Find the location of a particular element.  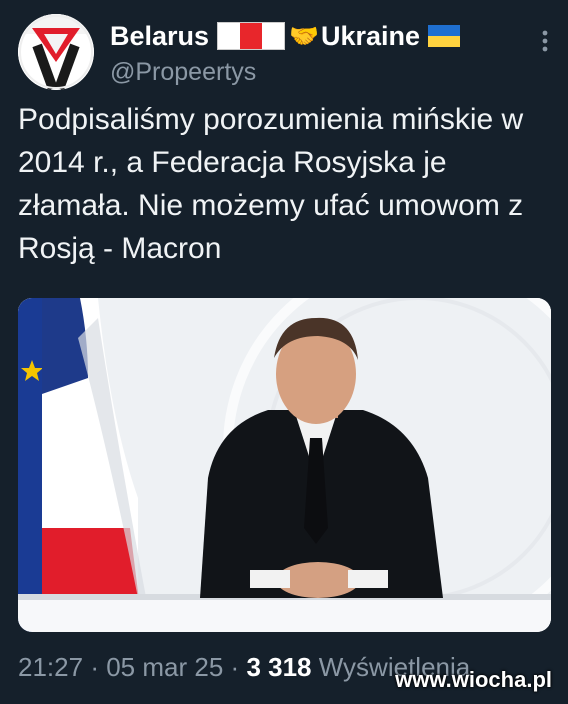

handshake-icon: 🤝 is located at coordinates (304, 36).